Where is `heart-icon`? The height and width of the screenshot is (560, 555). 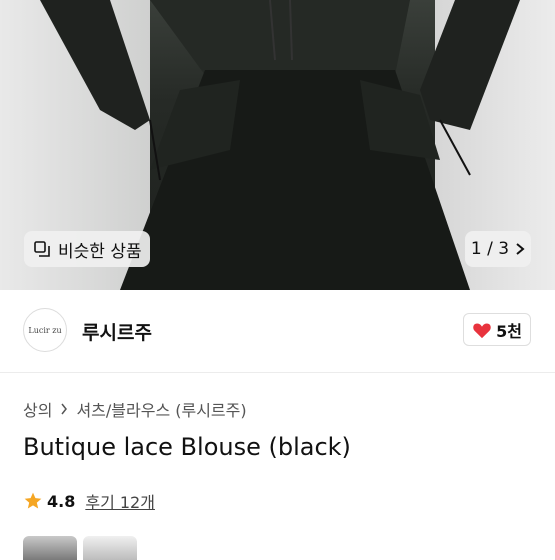
heart-icon is located at coordinates (482, 330).